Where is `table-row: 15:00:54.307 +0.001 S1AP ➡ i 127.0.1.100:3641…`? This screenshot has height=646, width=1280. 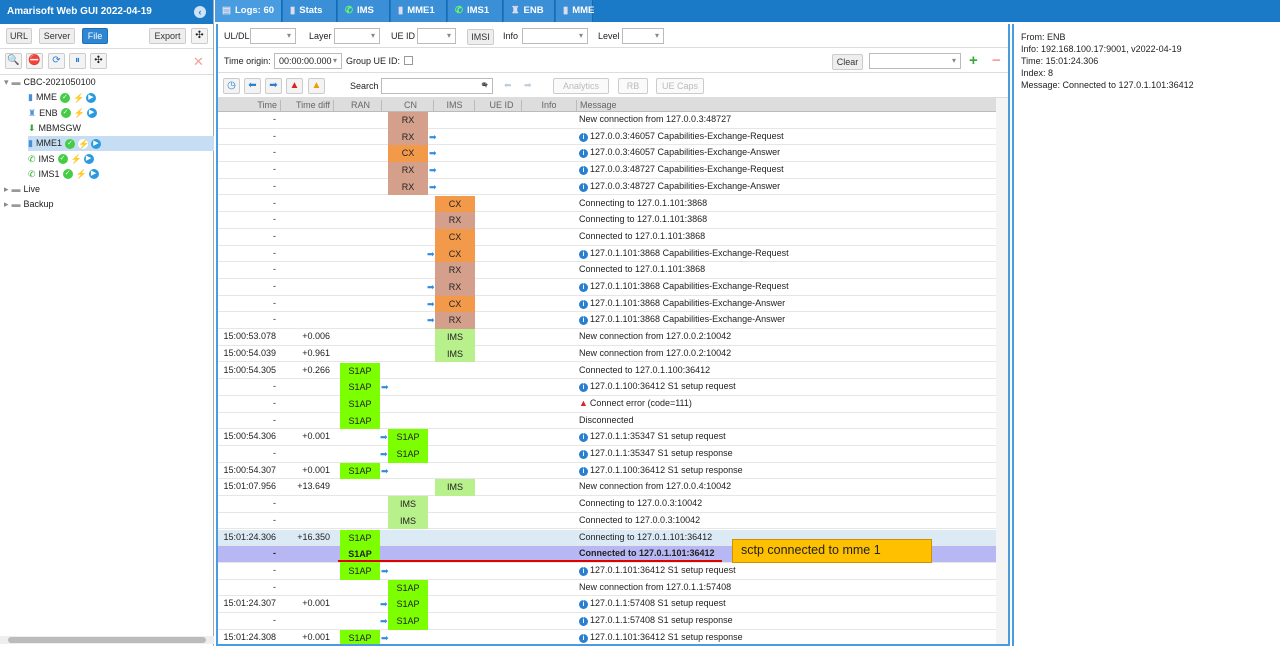 table-row: 15:00:54.307 +0.001 S1AP ➡ i 127.0.1.100:3641… is located at coordinates (607, 471).